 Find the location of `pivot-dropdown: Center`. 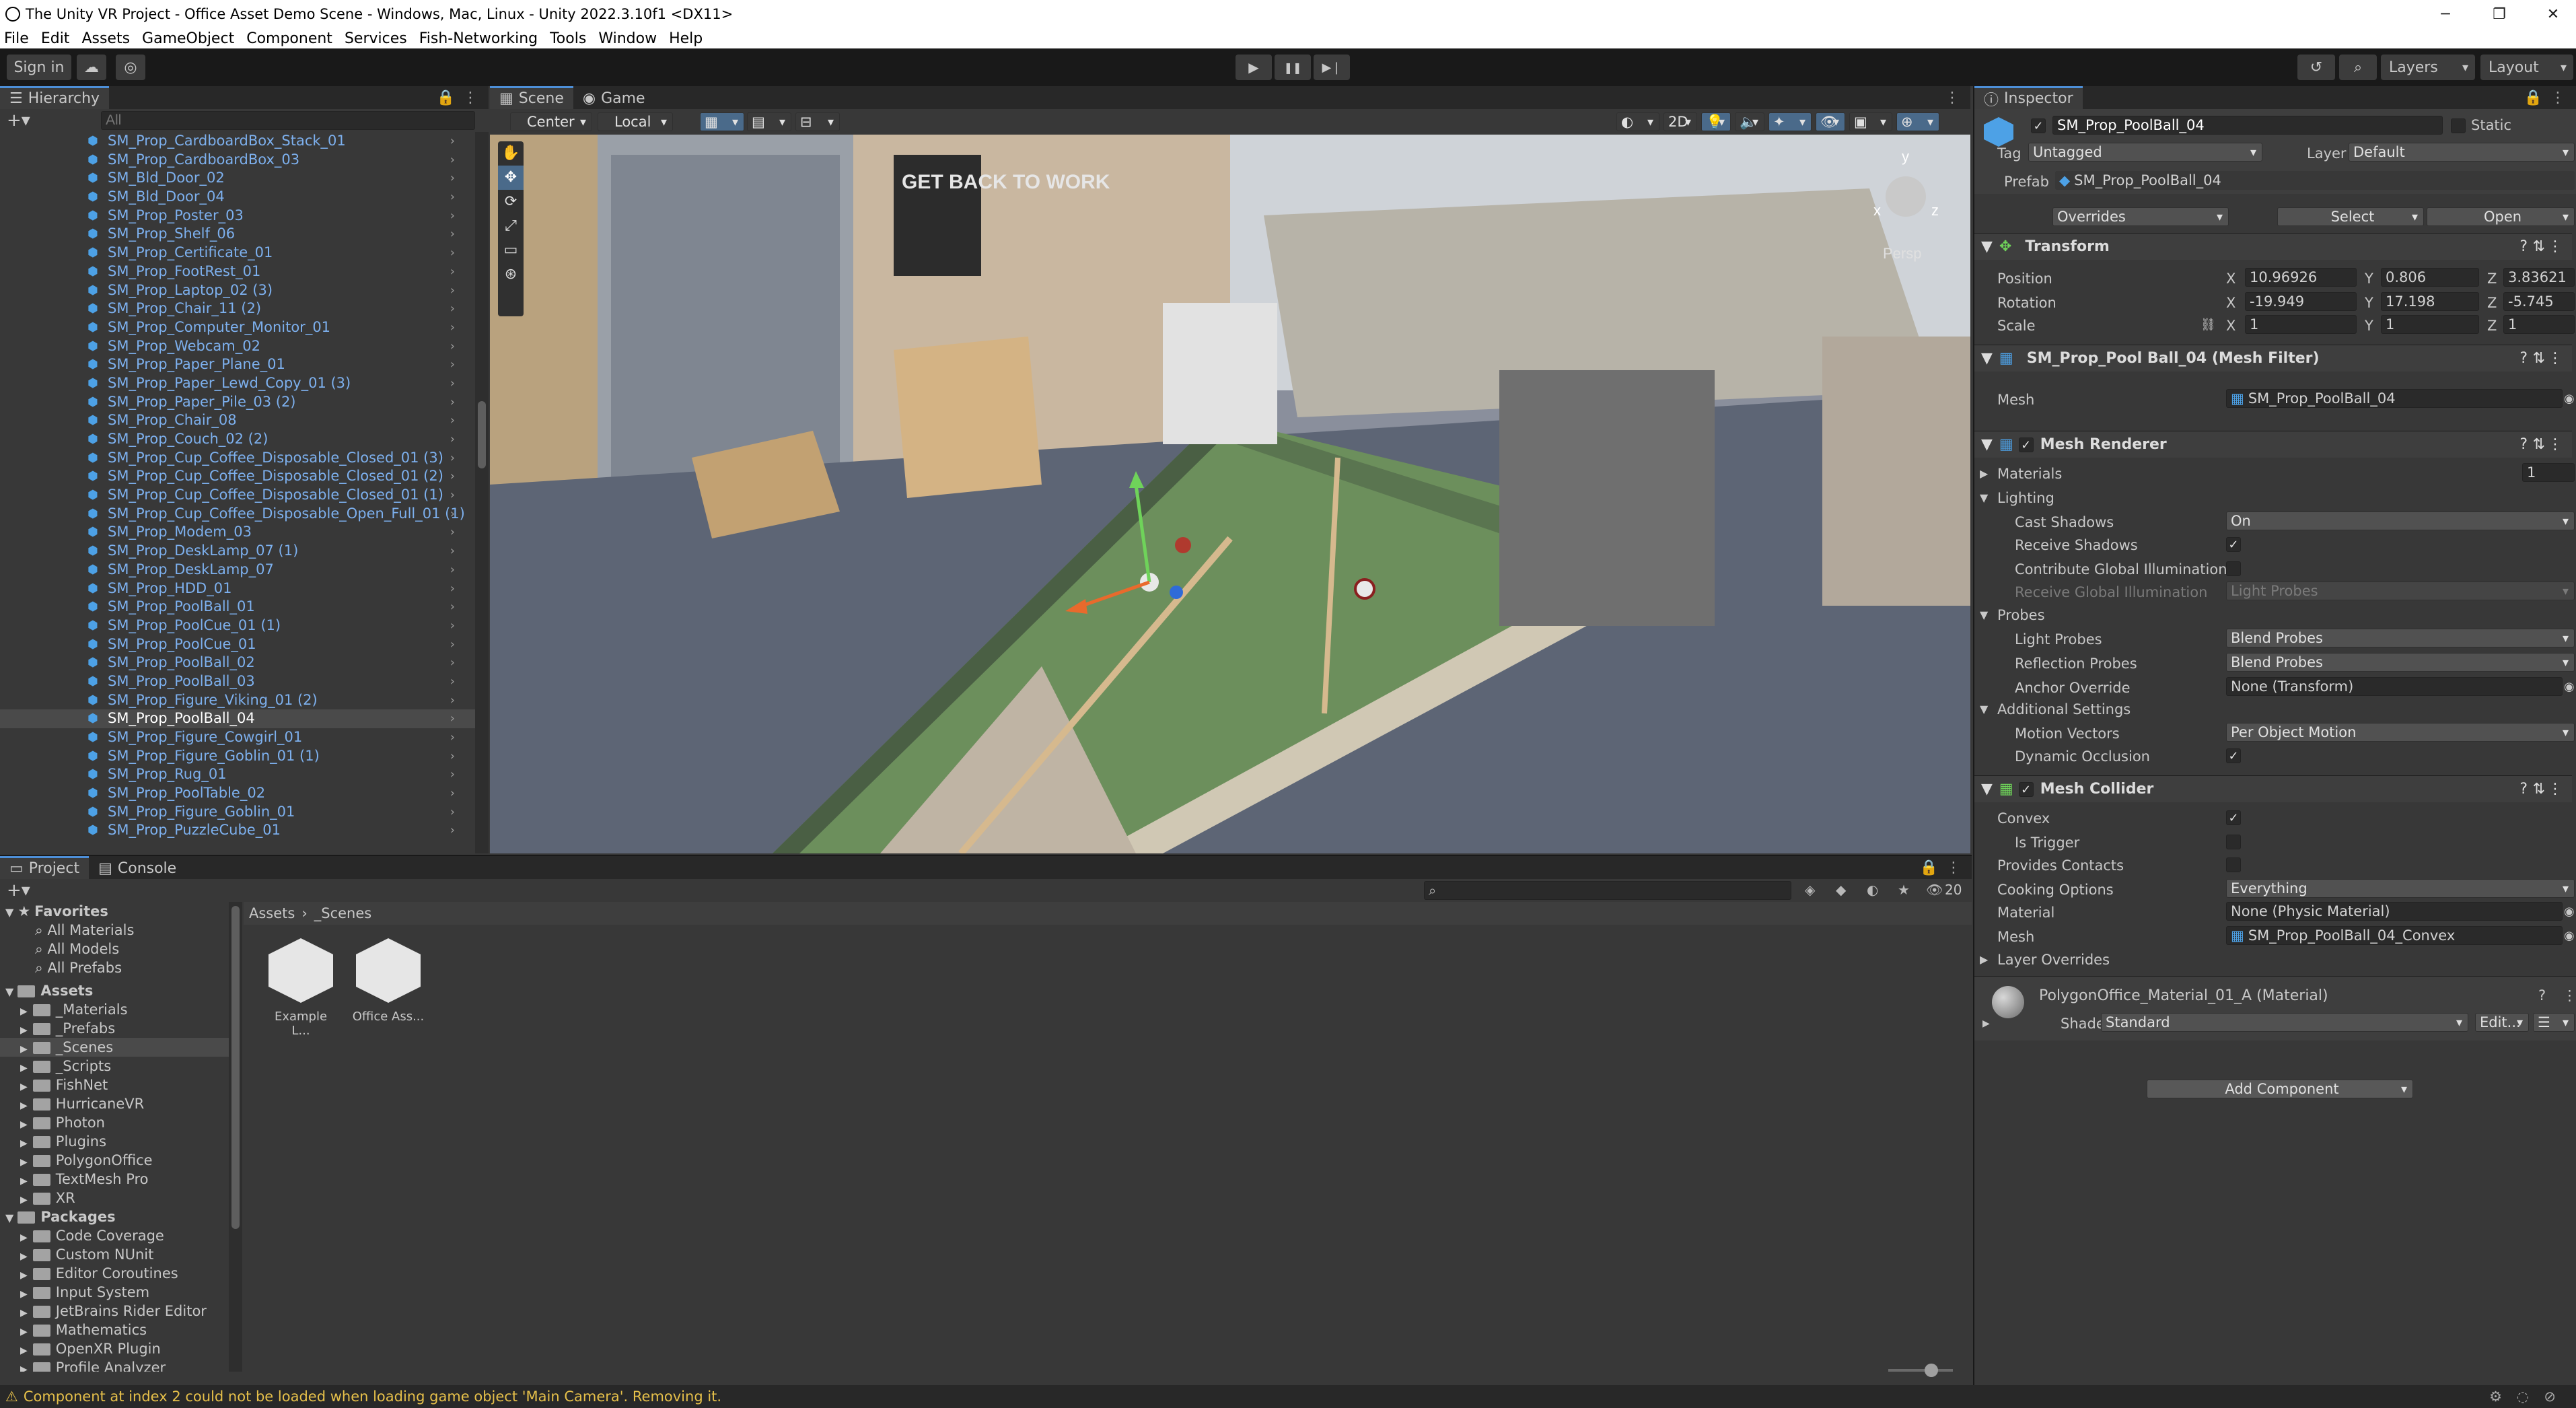

pivot-dropdown: Center is located at coordinates (551, 121).